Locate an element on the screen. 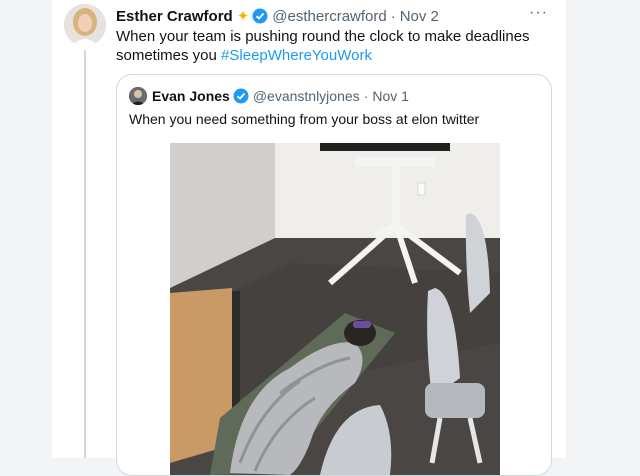 This screenshot has width=640, height=476. left-background is located at coordinates (26, 229).